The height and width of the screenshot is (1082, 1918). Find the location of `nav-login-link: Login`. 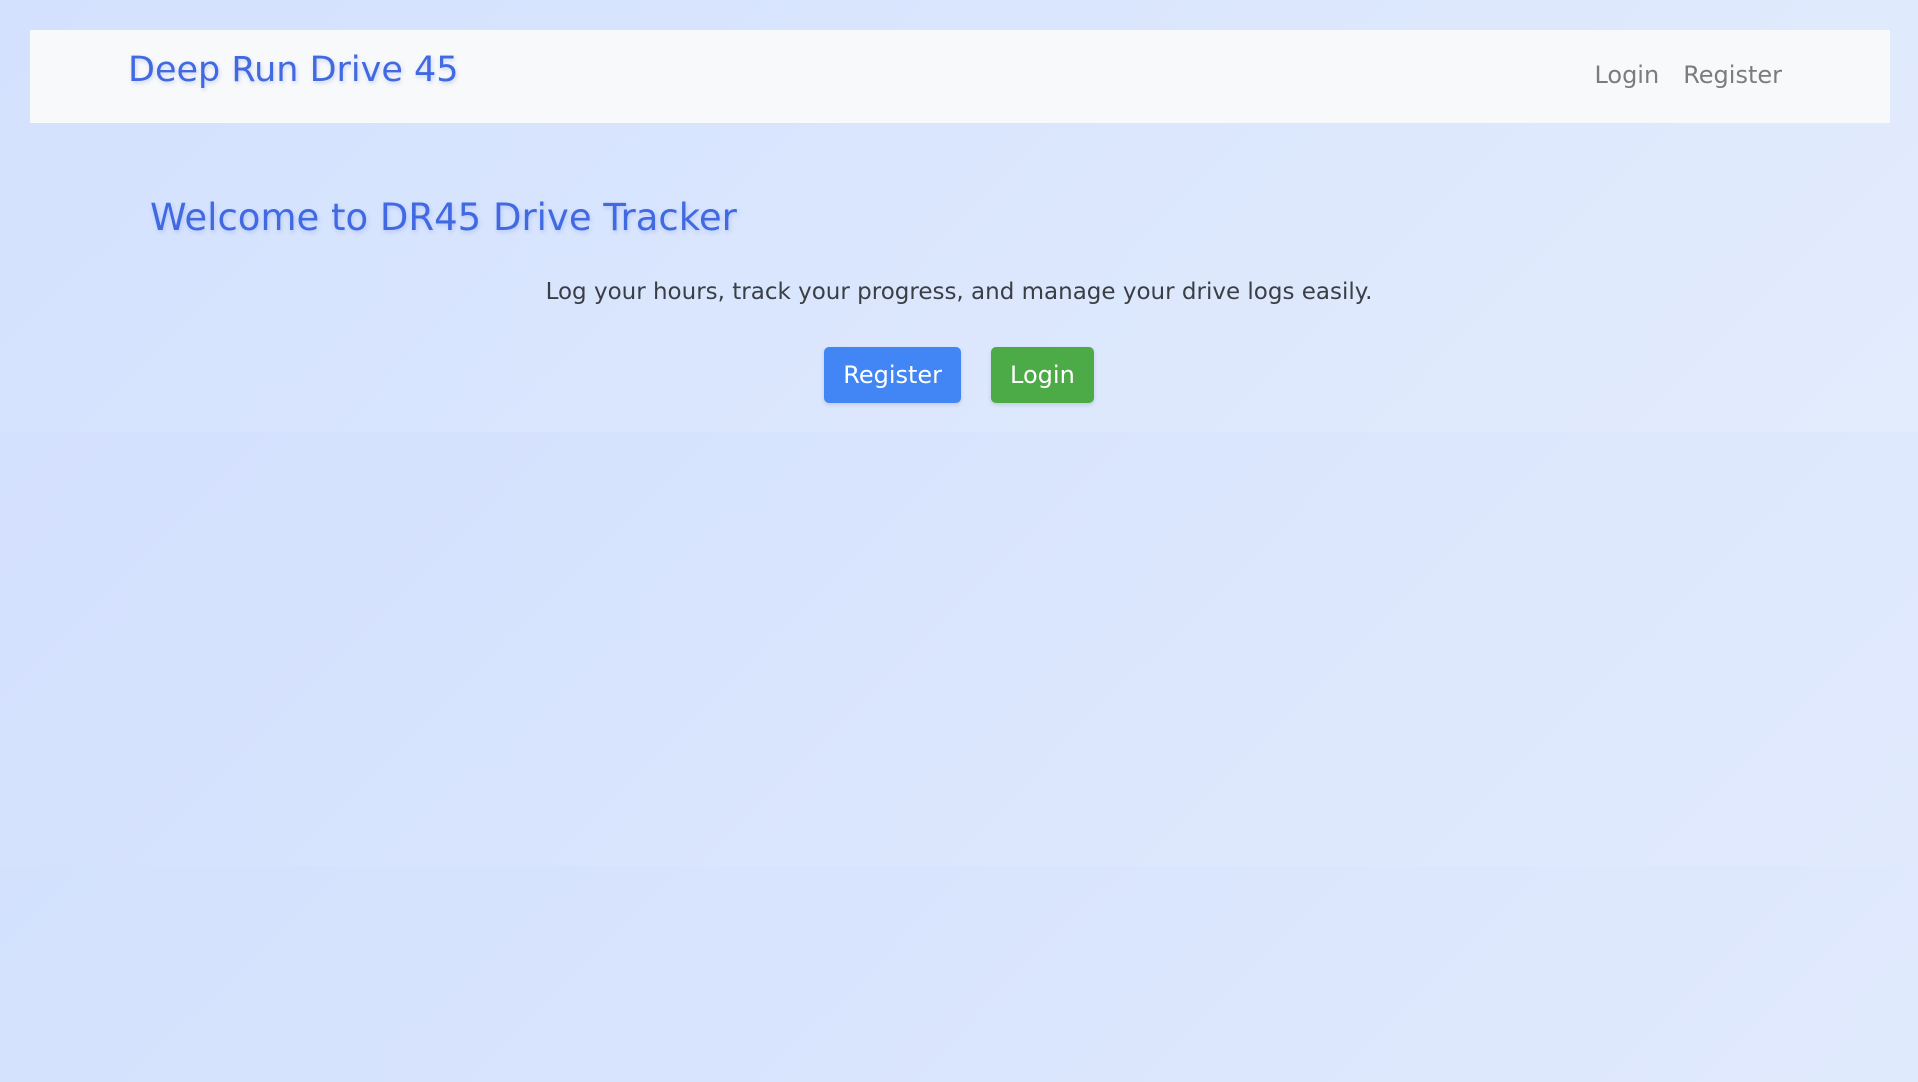

nav-login-link: Login is located at coordinates (1626, 75).